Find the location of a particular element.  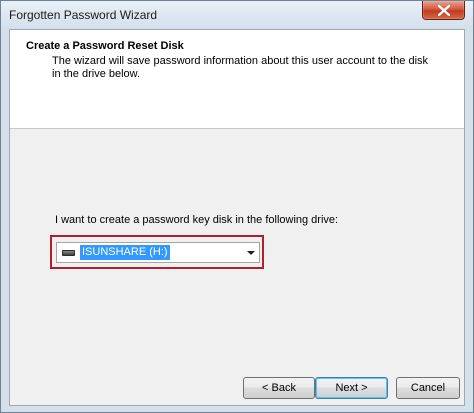

close-icon is located at coordinates (444, 10).